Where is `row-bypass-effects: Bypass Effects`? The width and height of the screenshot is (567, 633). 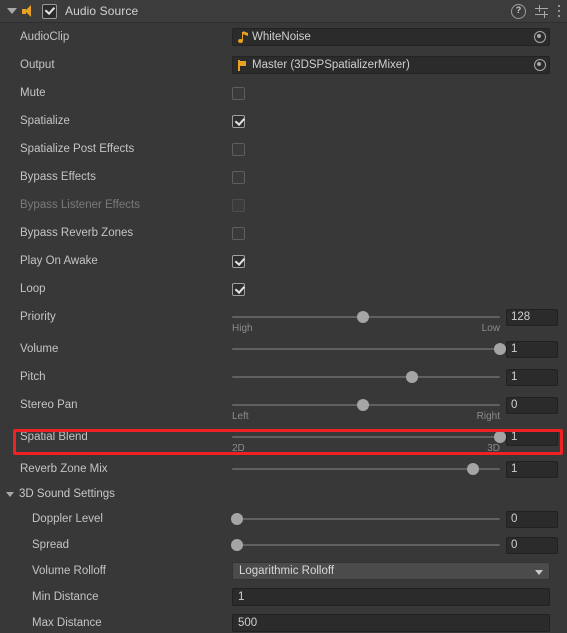
row-bypass-effects: Bypass Effects is located at coordinates (283, 177).